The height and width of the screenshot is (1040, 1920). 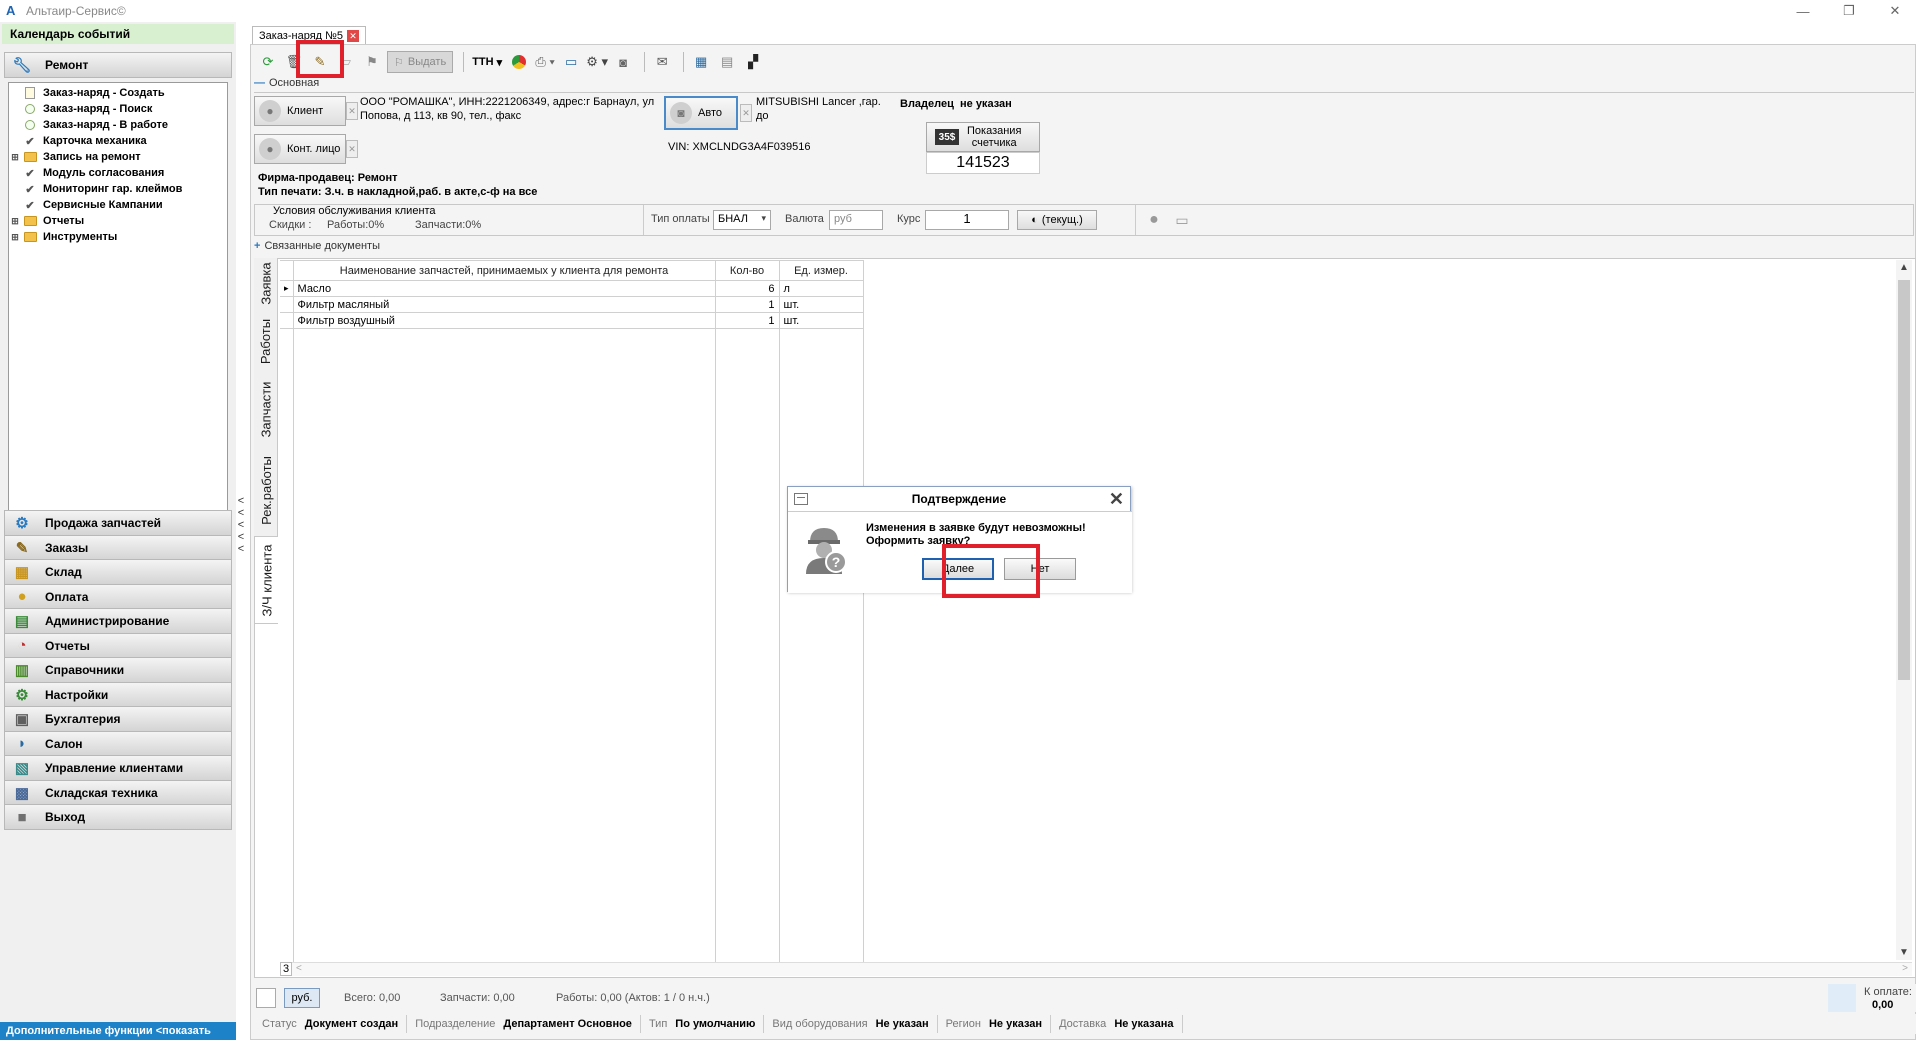 I want to click on rate-input: 1, so click(x=967, y=220).